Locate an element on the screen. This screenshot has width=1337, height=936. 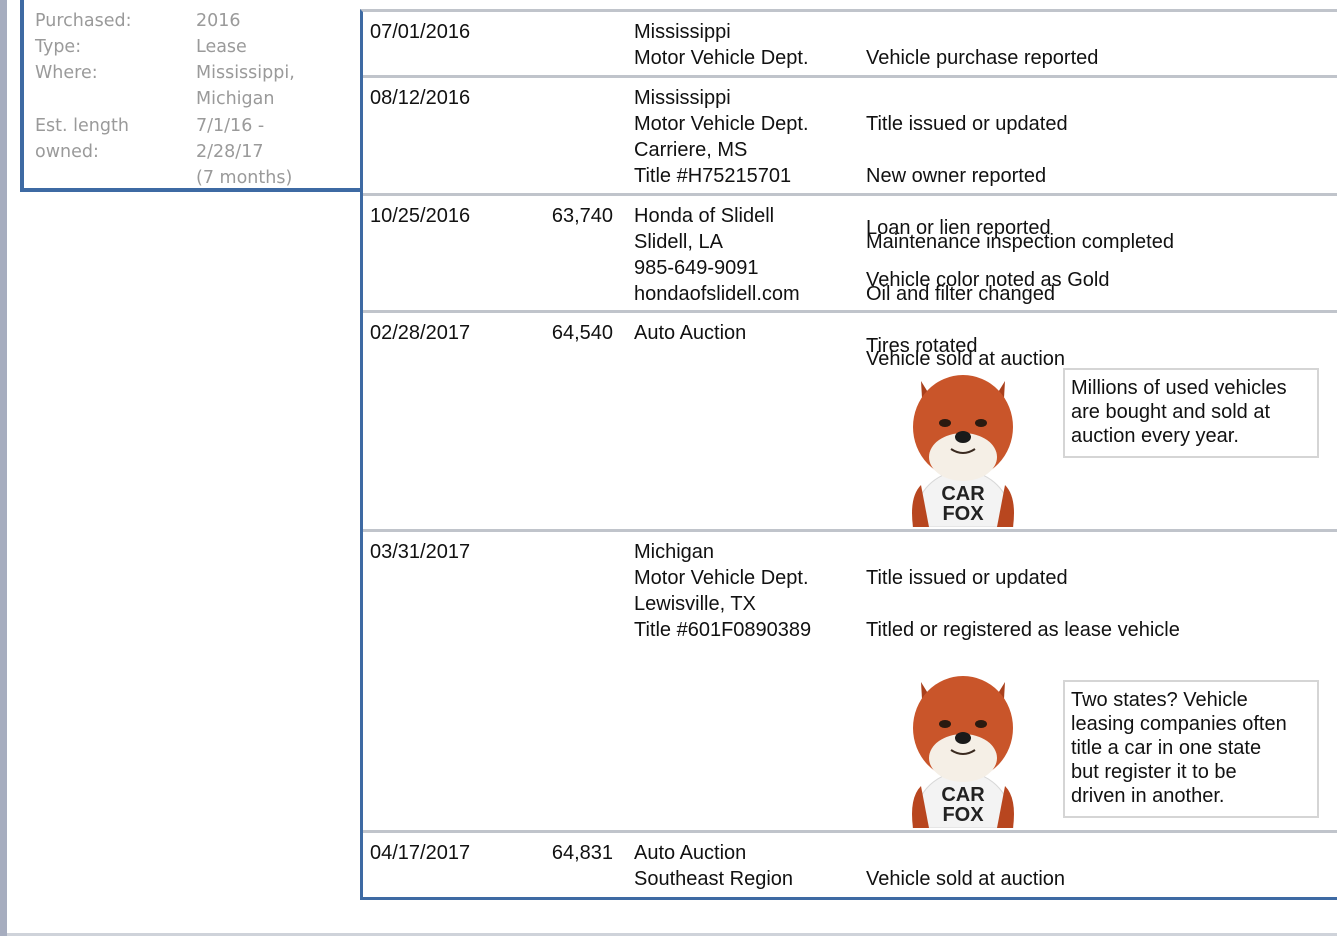
row-date: 07/01/2016 is located at coordinates (420, 32).